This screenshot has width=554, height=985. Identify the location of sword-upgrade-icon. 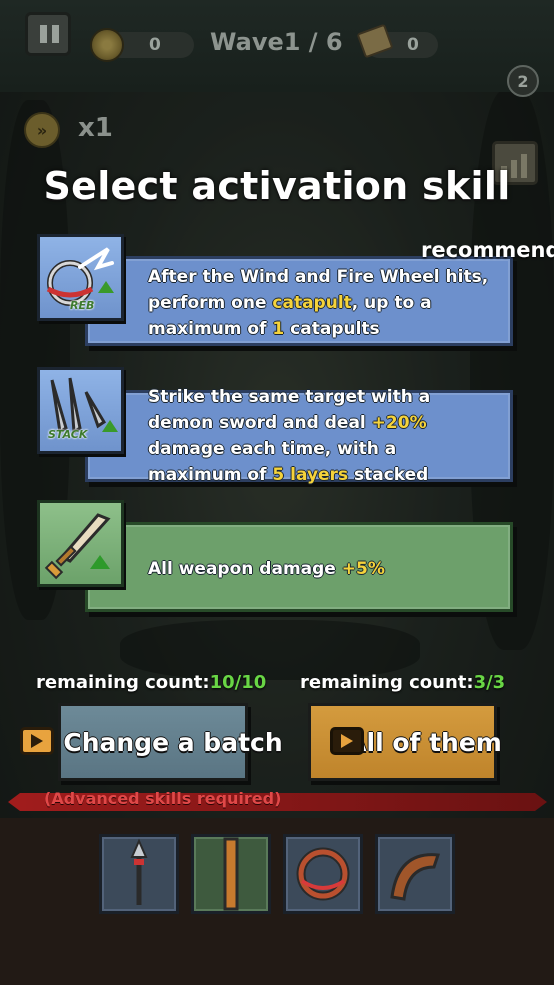
(77, 546).